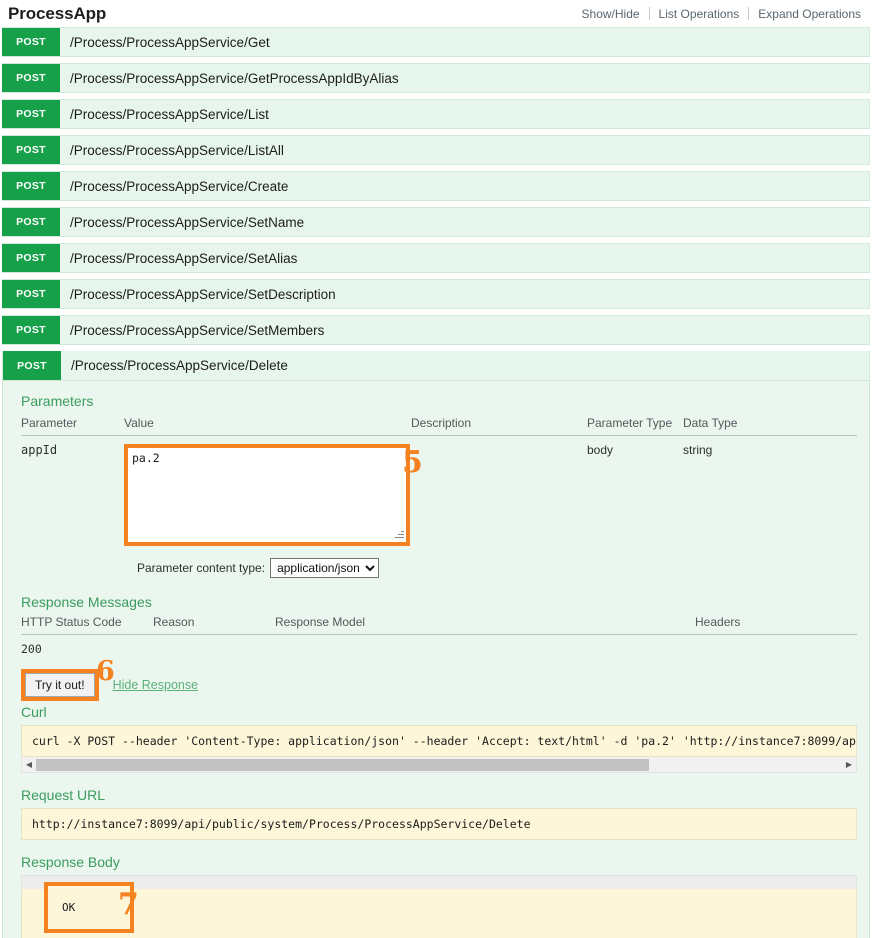  Describe the element at coordinates (39, 450) in the screenshot. I see `param-name-cell: appId` at that location.